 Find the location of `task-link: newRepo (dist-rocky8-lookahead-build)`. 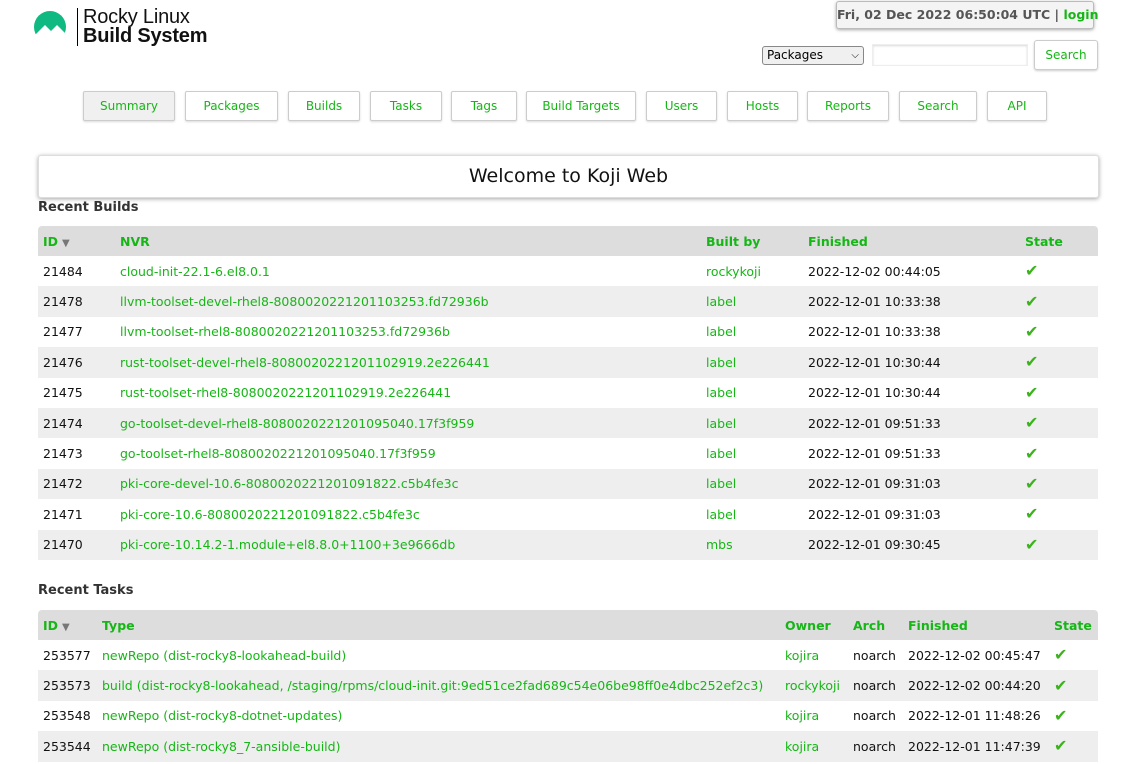

task-link: newRepo (dist-rocky8-lookahead-build) is located at coordinates (224, 655).